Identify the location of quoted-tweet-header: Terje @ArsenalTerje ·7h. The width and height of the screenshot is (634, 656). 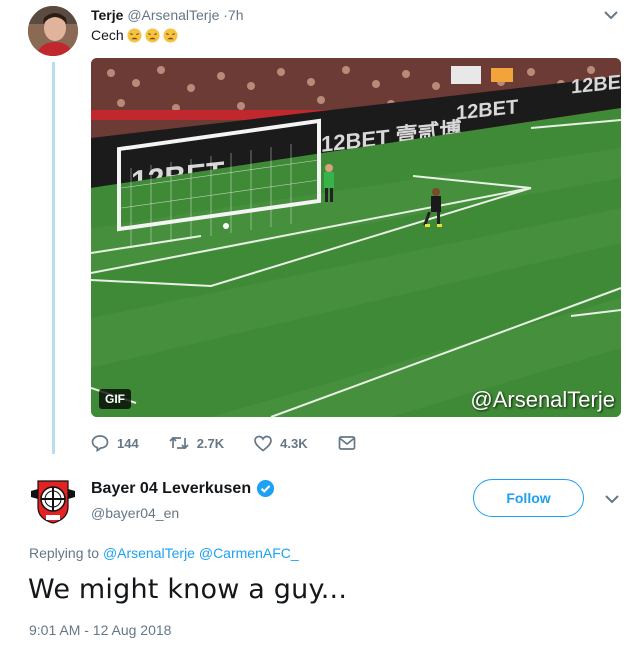
(167, 15).